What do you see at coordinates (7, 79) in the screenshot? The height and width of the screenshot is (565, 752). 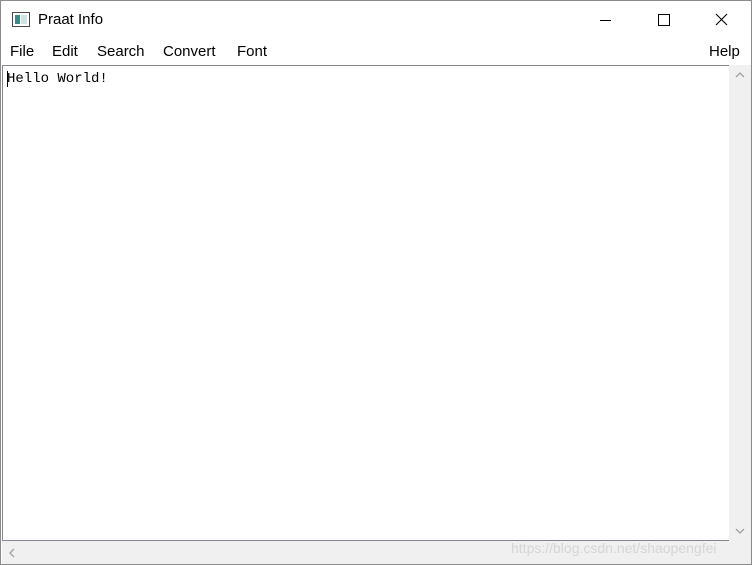 I see `text-caret` at bounding box center [7, 79].